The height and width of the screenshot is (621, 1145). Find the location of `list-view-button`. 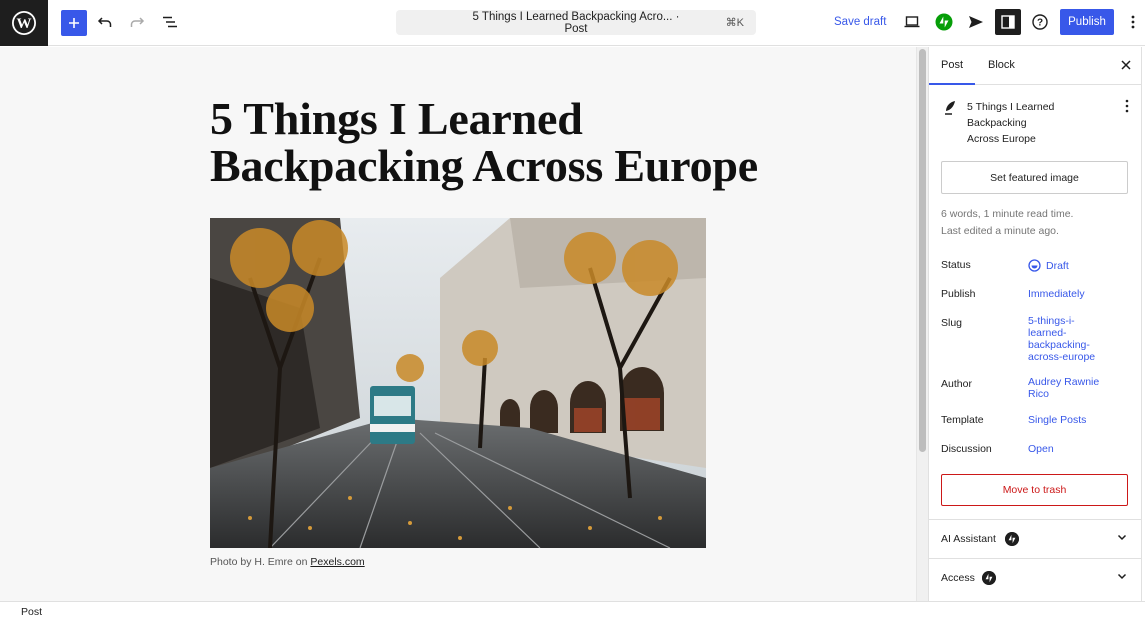

list-view-button is located at coordinates (170, 22).